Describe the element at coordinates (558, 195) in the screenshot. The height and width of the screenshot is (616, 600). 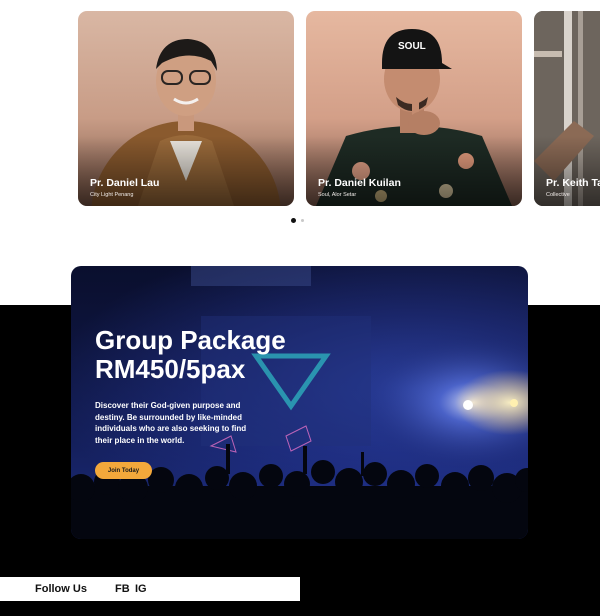
I see `speaker-church: Collective` at that location.